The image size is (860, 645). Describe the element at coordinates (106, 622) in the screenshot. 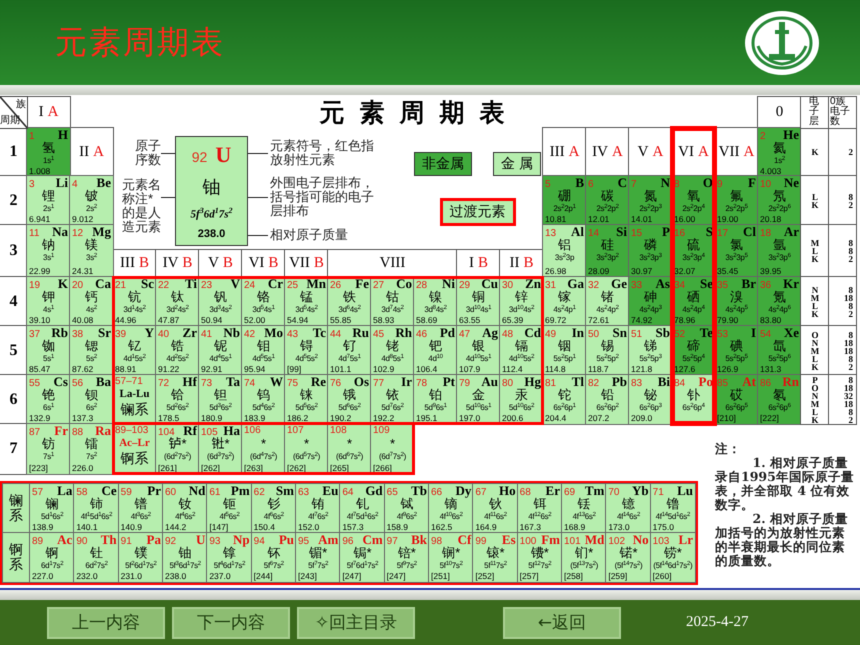

I see `nav-button: 上一内容` at that location.